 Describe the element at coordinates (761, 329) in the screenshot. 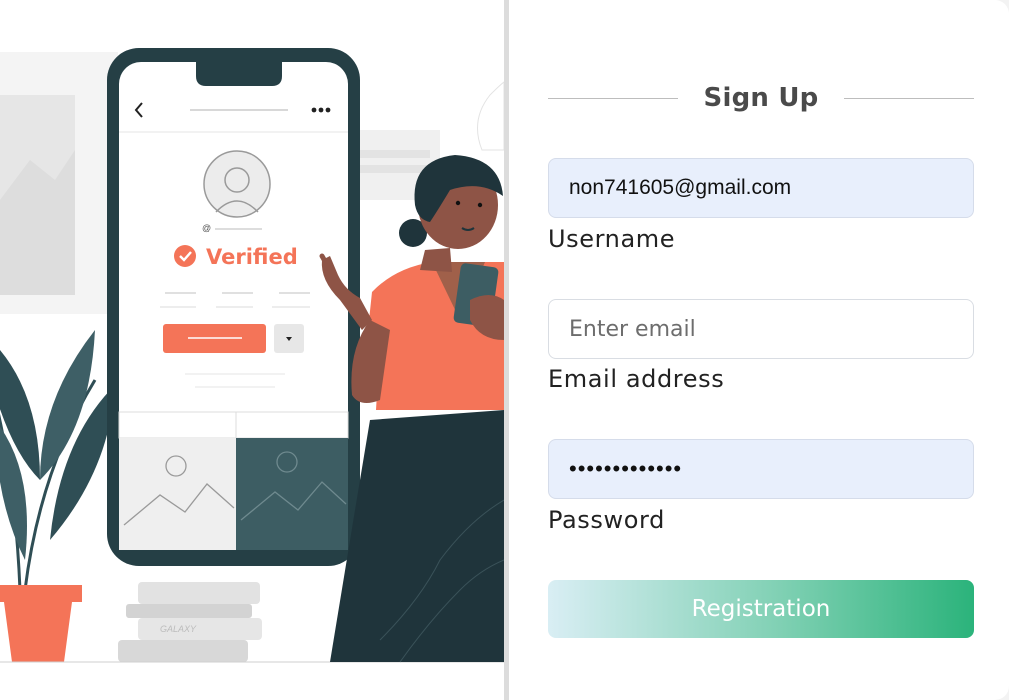

I see `email-input: Enter email` at that location.